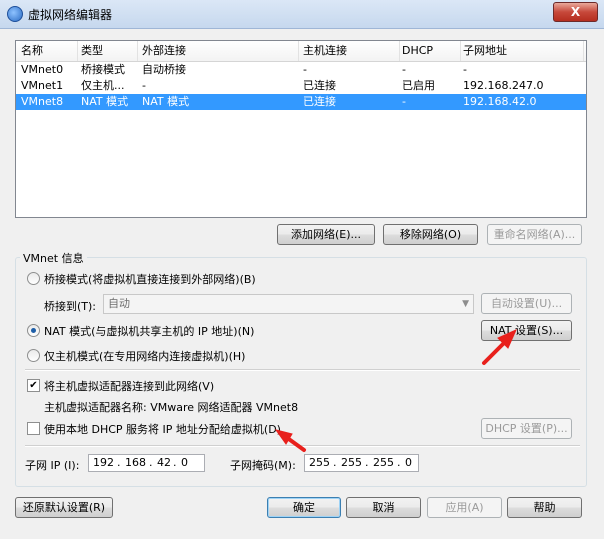 The width and height of the screenshot is (604, 539). What do you see at coordinates (42, 85) in the screenshot?
I see `cell-name: VMnet1` at bounding box center [42, 85].